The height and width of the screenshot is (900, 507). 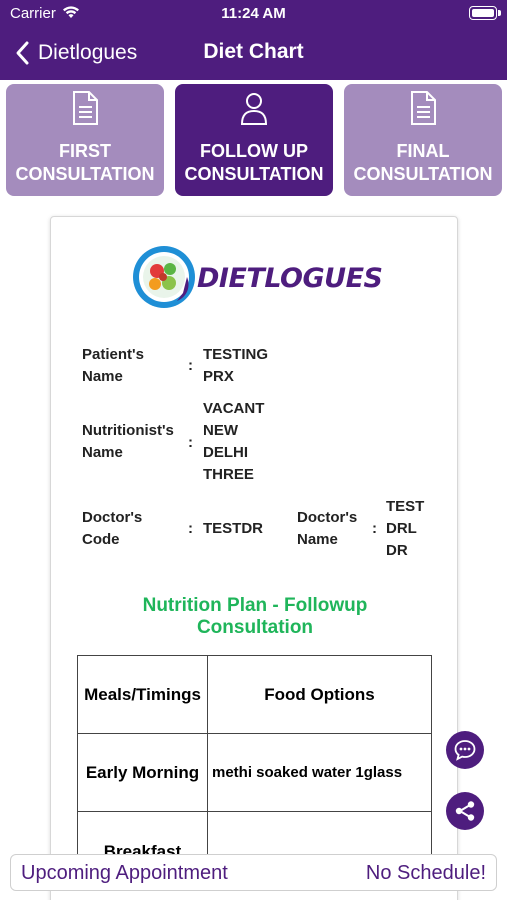 What do you see at coordinates (124, 873) in the screenshot?
I see `upcoming-appointment-label: Upcoming Appointment` at bounding box center [124, 873].